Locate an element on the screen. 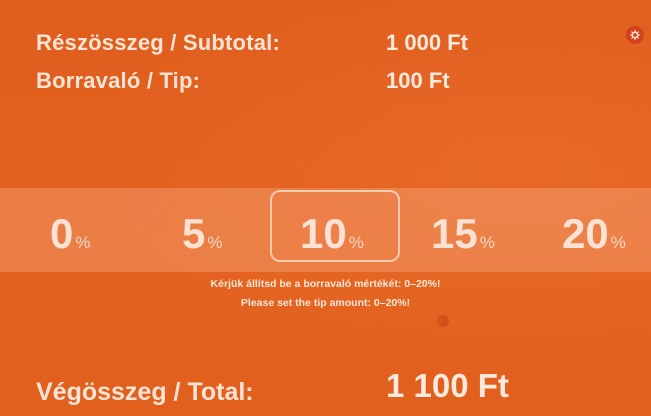  tip-option-value: 0 is located at coordinates (62, 233).